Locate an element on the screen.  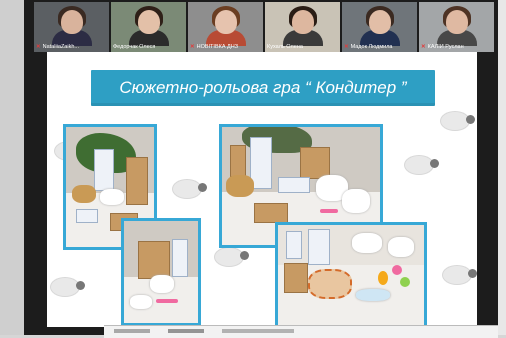
participant-name: КАЛІЙ Руслан is located at coordinates (445, 47).